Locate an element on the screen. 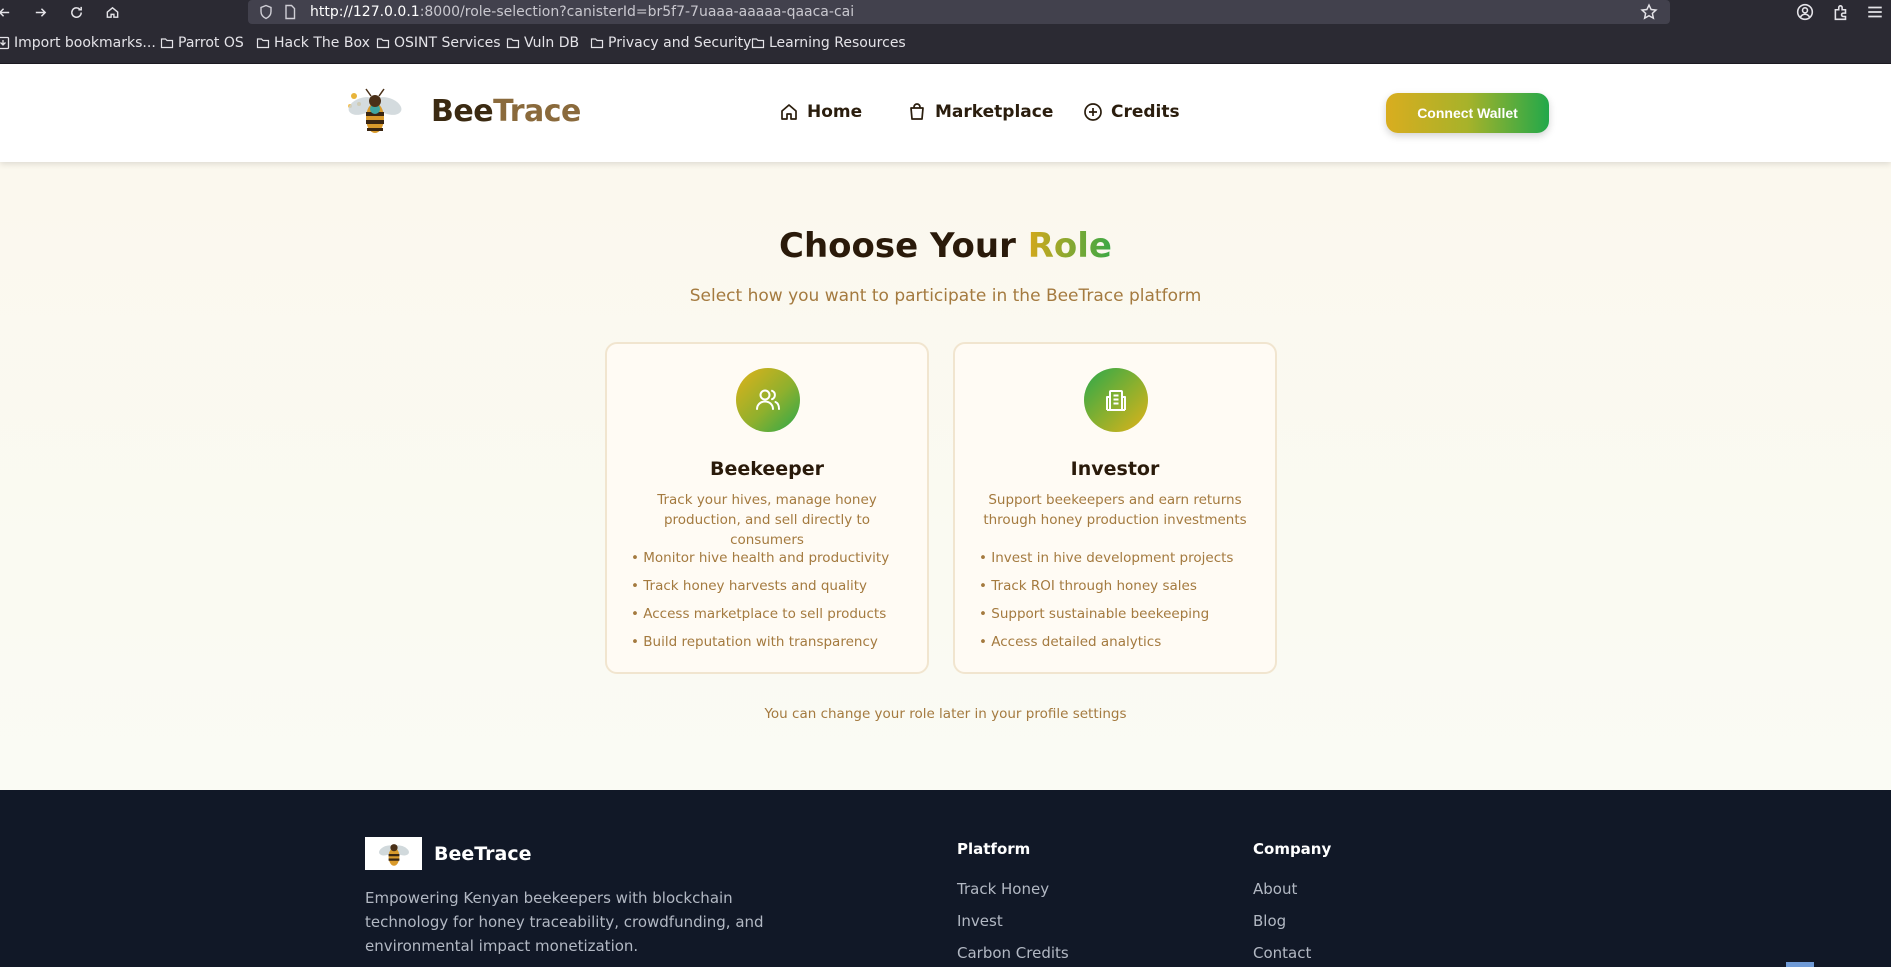 The image size is (1891, 967). feature-text: Track honey harvests and quality is located at coordinates (755, 586).